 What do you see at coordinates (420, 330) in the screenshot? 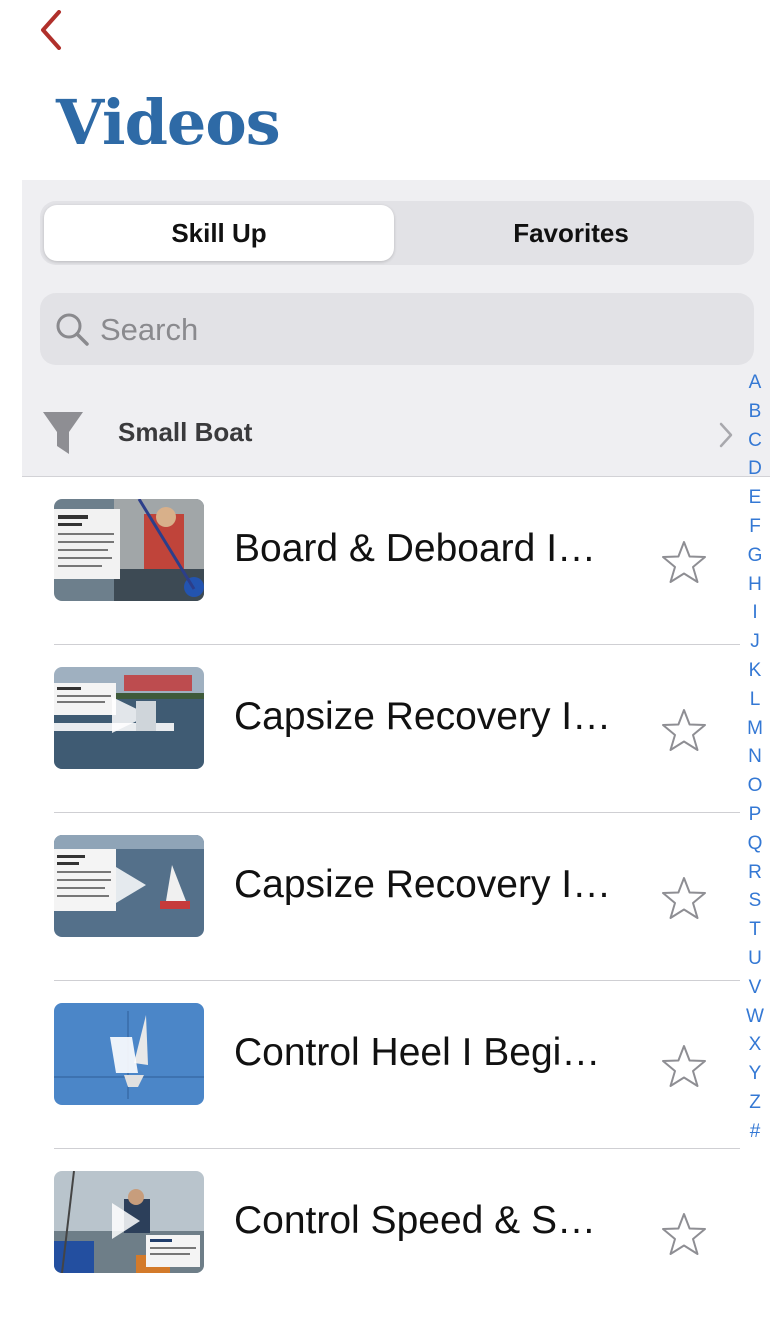
I see `search-input` at bounding box center [420, 330].